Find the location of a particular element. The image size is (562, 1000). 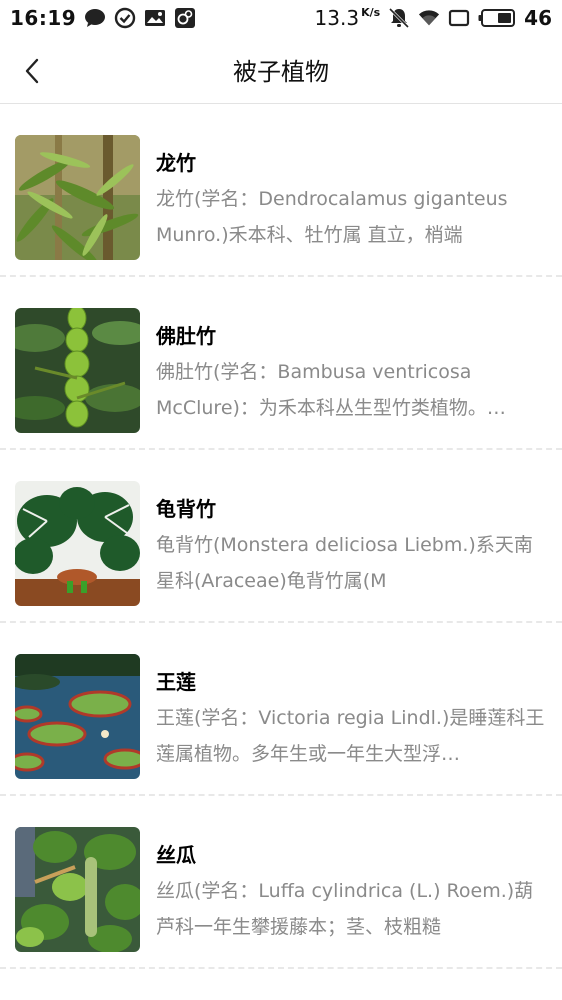

net-speed: 13.3 K/s is located at coordinates (348, 18).